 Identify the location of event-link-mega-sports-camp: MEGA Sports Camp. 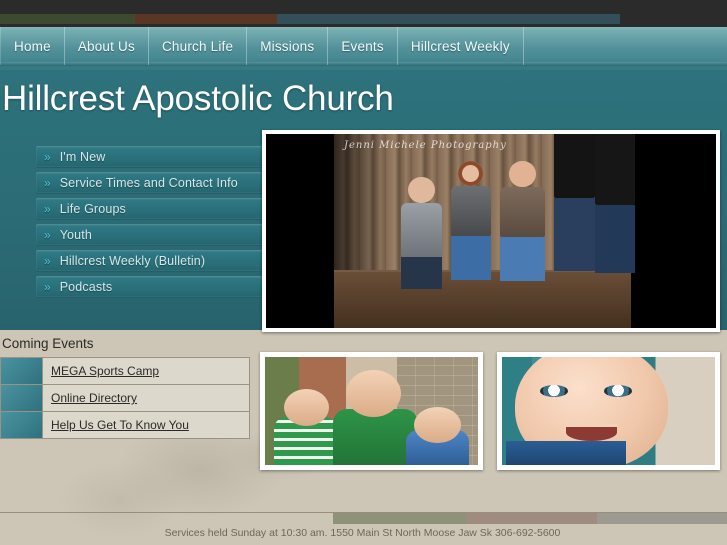
(101, 371).